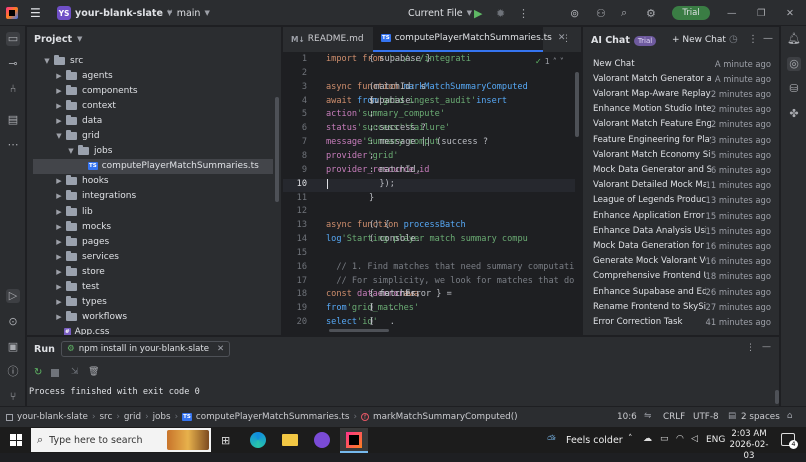 The height and width of the screenshot is (462, 806). What do you see at coordinates (694, 439) in the screenshot?
I see `volume-icon: ◁` at bounding box center [694, 439].